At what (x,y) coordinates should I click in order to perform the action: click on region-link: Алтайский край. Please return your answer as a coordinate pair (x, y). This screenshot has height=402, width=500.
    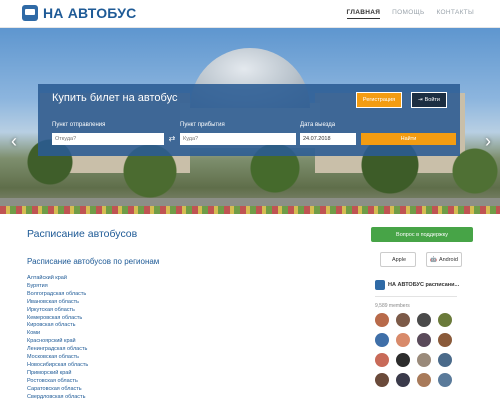
    Looking at the image, I should click on (57, 279).